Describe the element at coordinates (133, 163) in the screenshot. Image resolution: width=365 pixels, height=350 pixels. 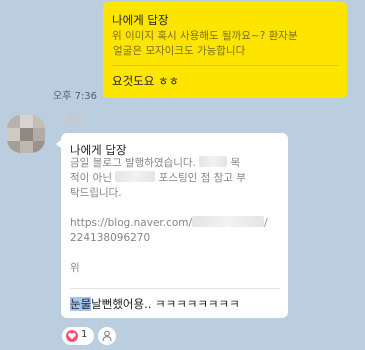
I see `quoted-text: 금일 블로그 발행하였습니다.` at that location.